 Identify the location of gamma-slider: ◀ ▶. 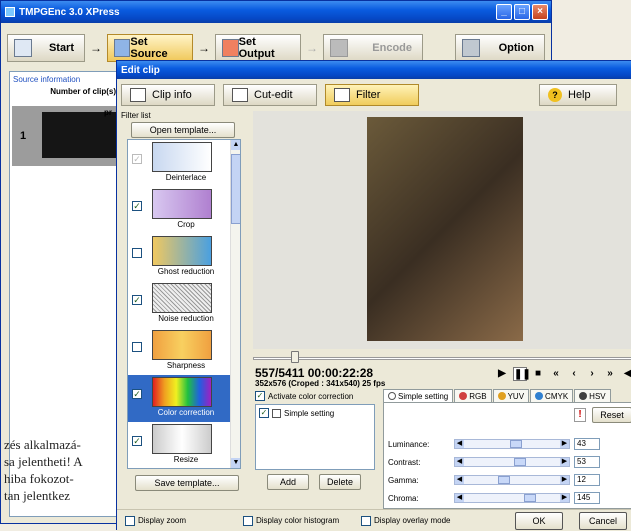
(512, 480).